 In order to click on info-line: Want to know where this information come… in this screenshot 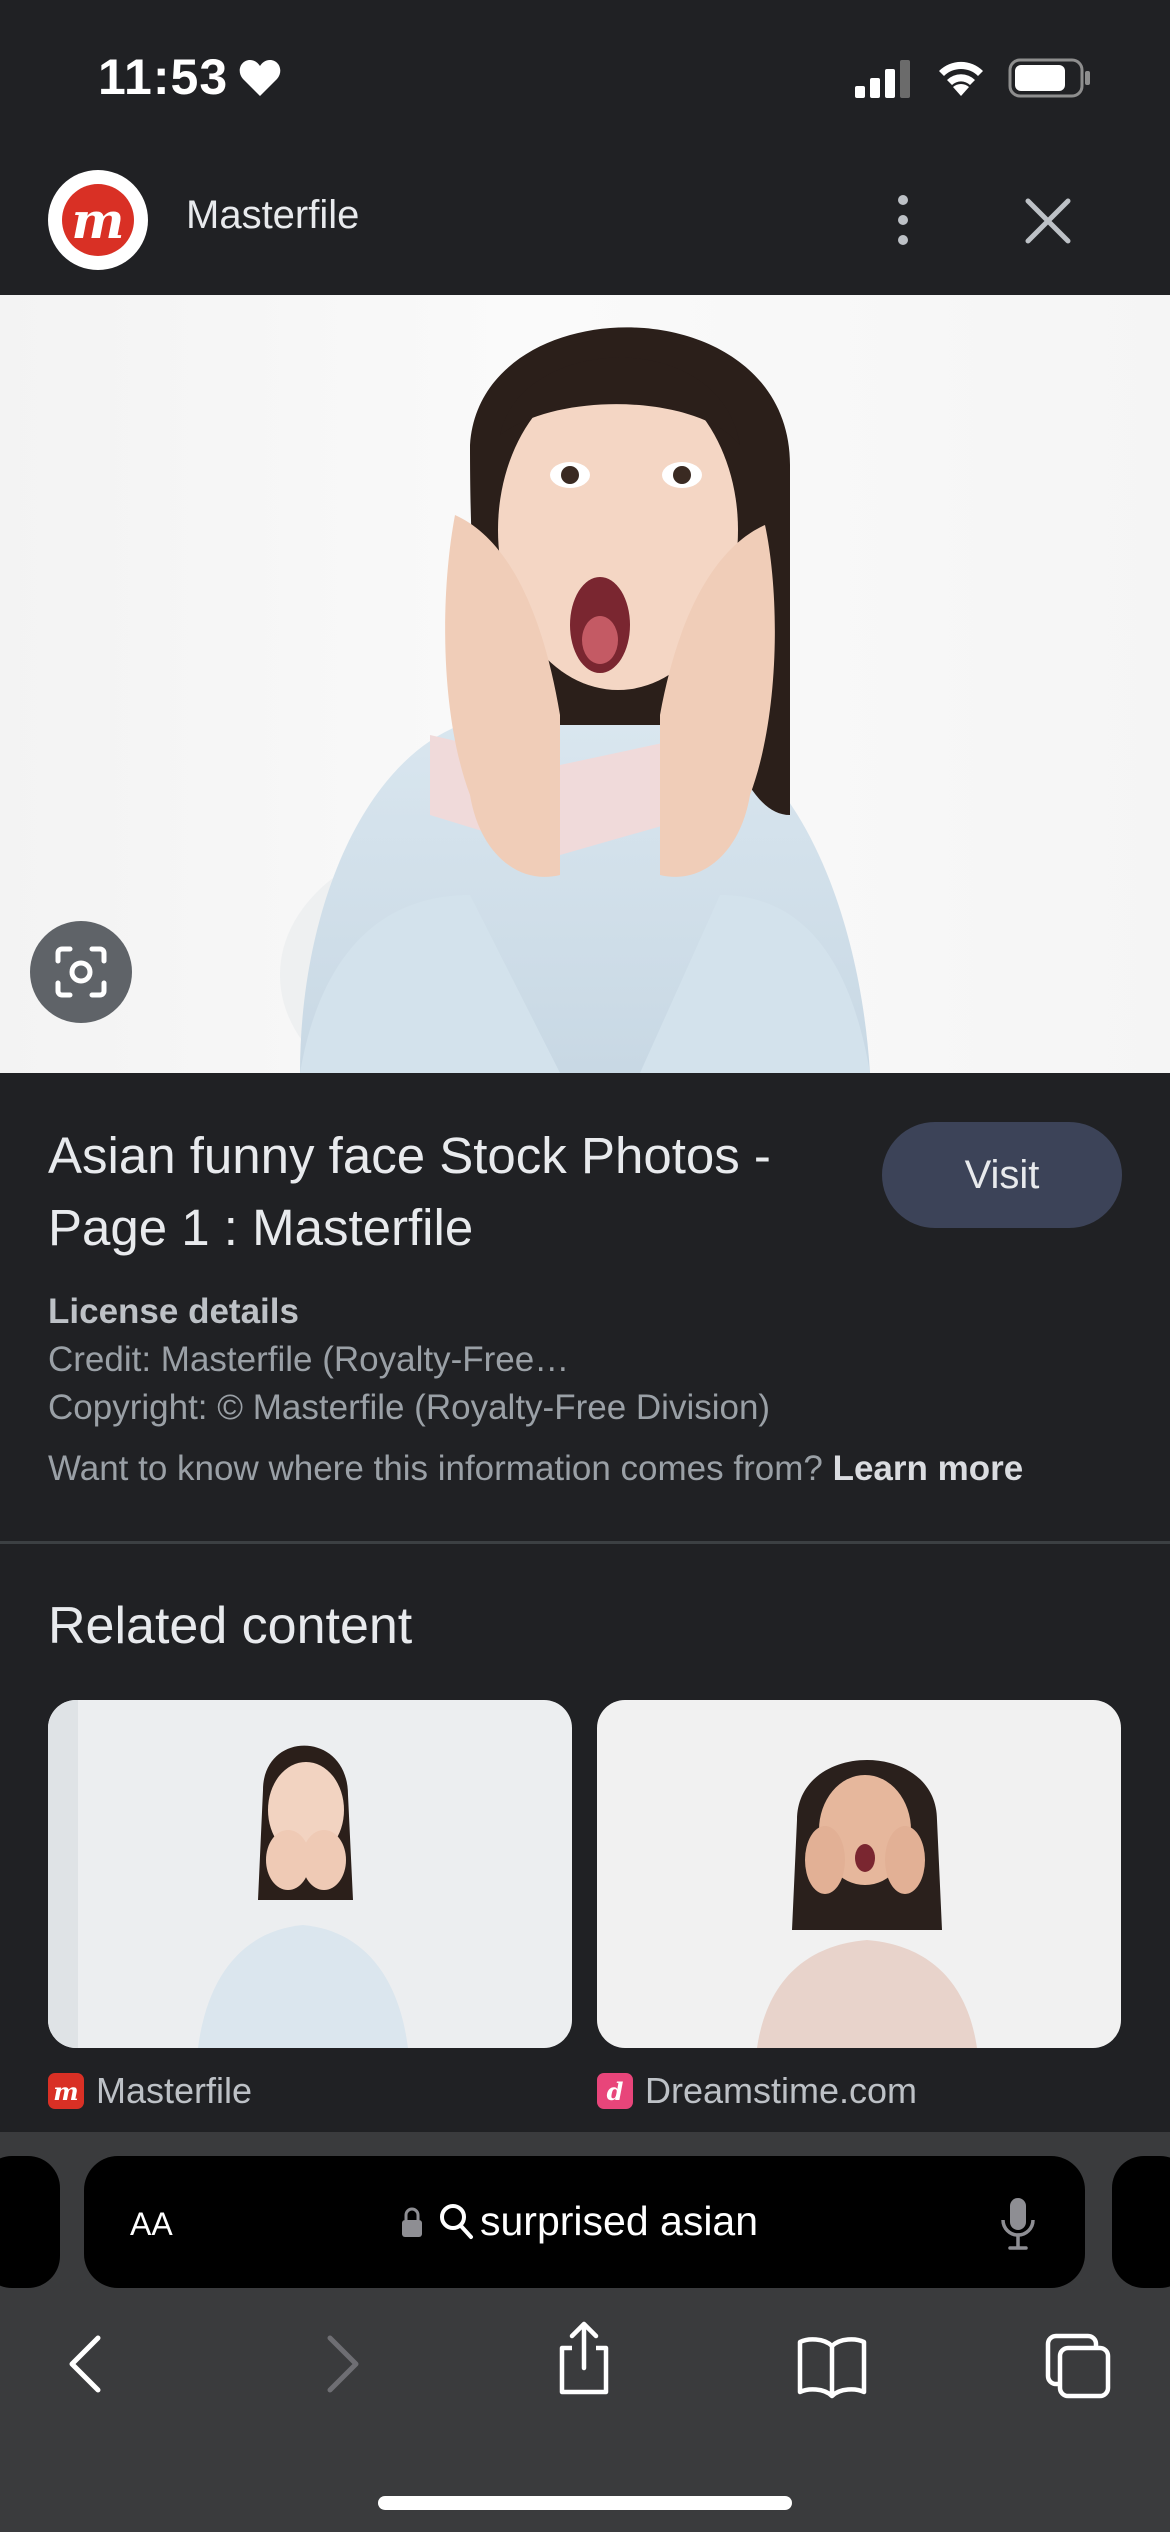, I will do `click(535, 1469)`.